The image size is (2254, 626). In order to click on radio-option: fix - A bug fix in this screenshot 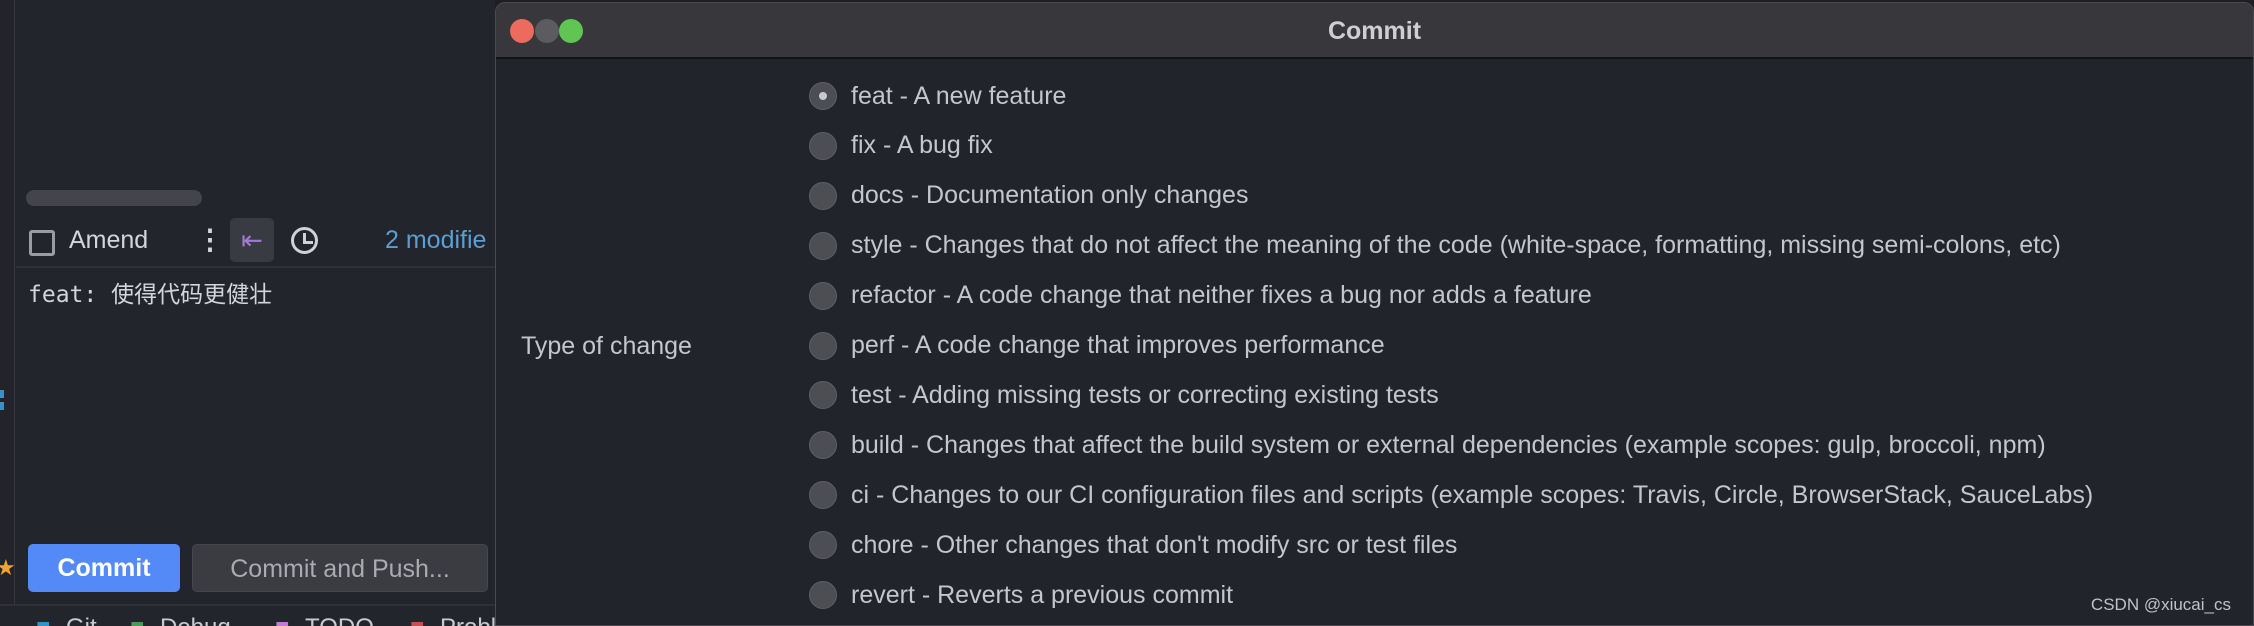, I will do `click(901, 146)`.